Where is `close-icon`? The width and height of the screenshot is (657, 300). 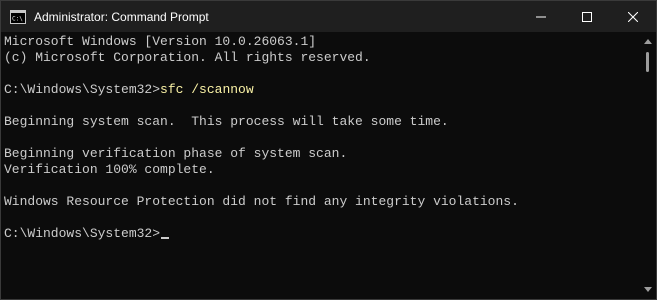 close-icon is located at coordinates (633, 16).